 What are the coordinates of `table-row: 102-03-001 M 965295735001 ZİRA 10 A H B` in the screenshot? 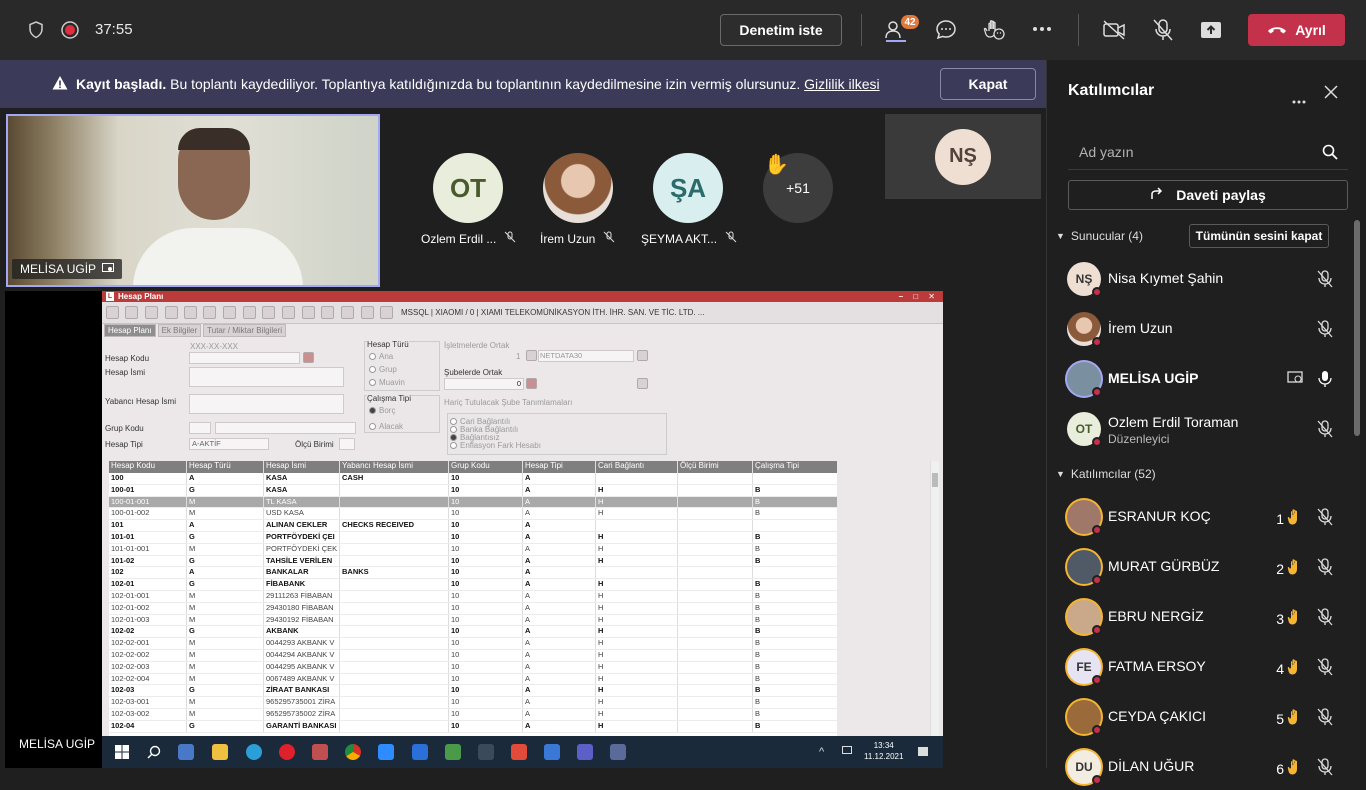 It's located at (473, 703).